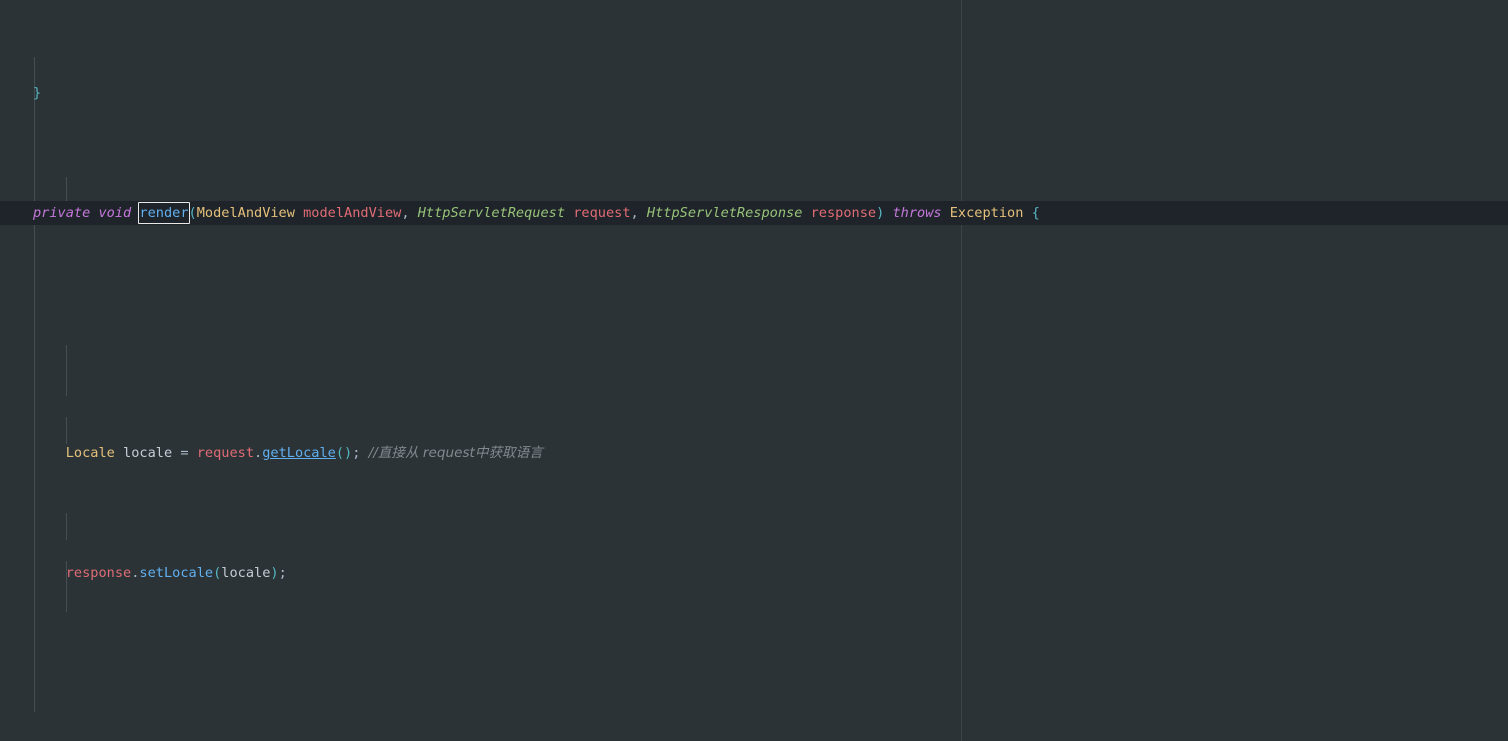 The image size is (1508, 741). Describe the element at coordinates (246, 573) in the screenshot. I see `arg-locale: locale` at that location.